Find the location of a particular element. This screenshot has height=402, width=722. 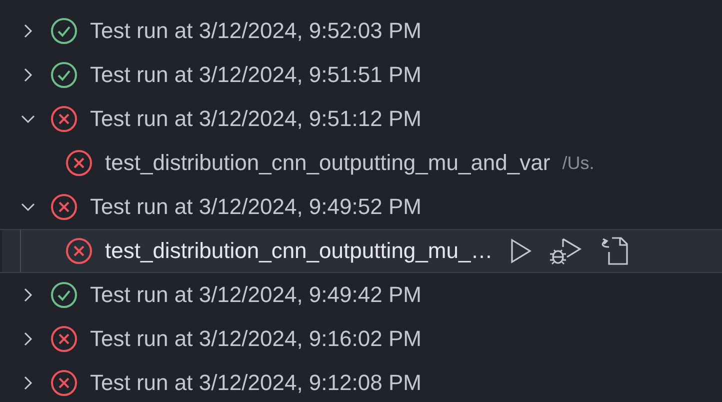

test-run-label: Test run at 3/12/2024, 9:16:02 PM is located at coordinates (256, 339).